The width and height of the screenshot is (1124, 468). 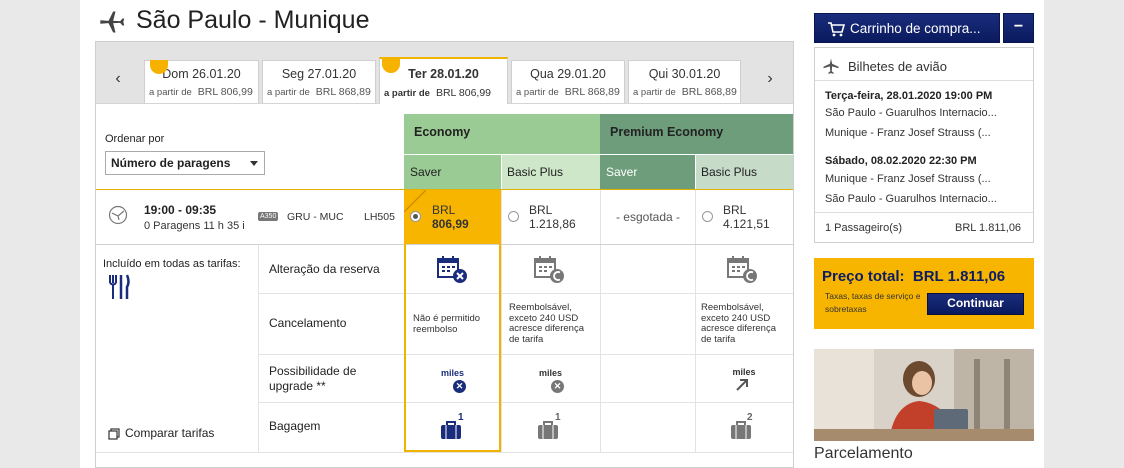 I want to click on flight-stops-duration: 0 Paragens 11 h 35 i, so click(x=194, y=226).